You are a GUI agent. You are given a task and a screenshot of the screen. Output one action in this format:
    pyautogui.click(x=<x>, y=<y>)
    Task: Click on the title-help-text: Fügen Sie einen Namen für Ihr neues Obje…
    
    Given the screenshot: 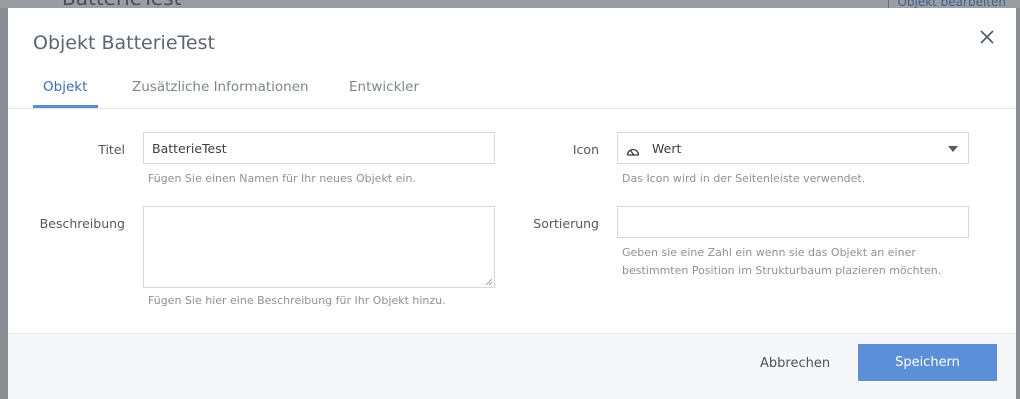 What is the action you would take?
    pyautogui.click(x=282, y=178)
    